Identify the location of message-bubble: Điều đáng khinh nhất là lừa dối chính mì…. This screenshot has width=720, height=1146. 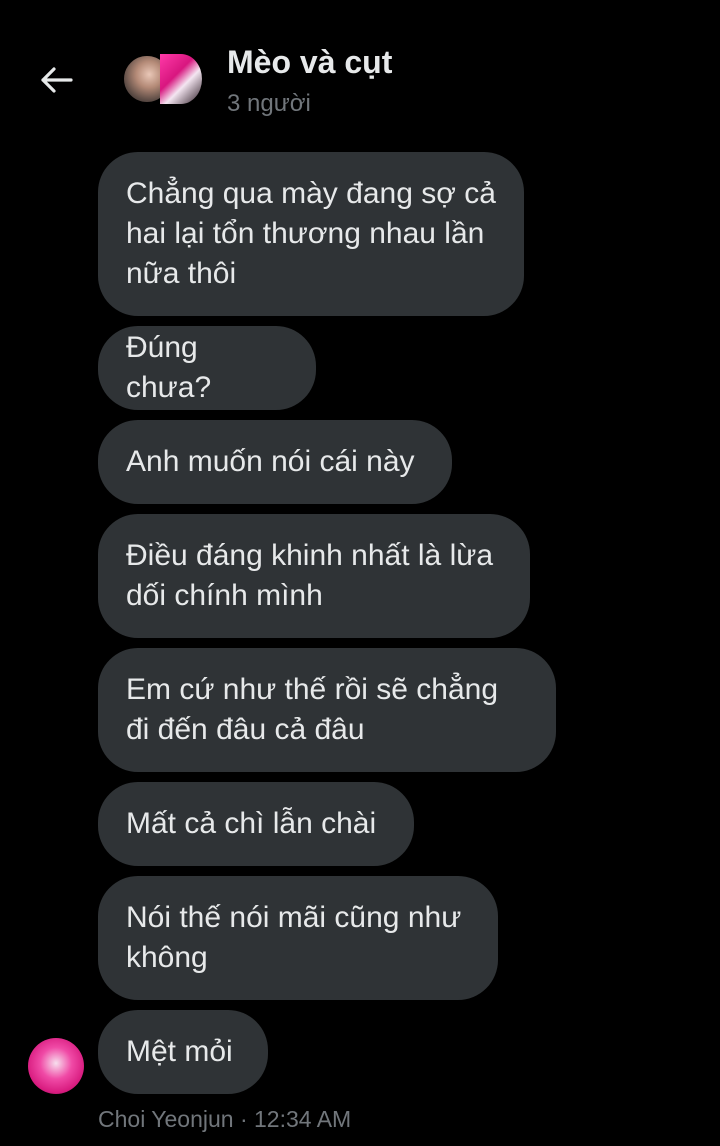
(314, 576).